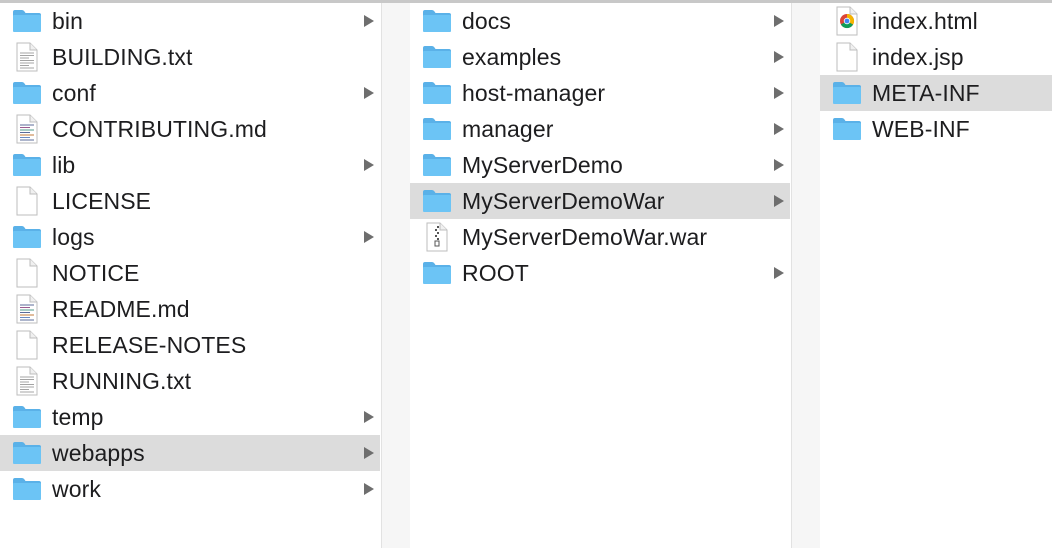 The height and width of the screenshot is (548, 1052). Describe the element at coordinates (74, 93) in the screenshot. I see `item-label: conf` at that location.